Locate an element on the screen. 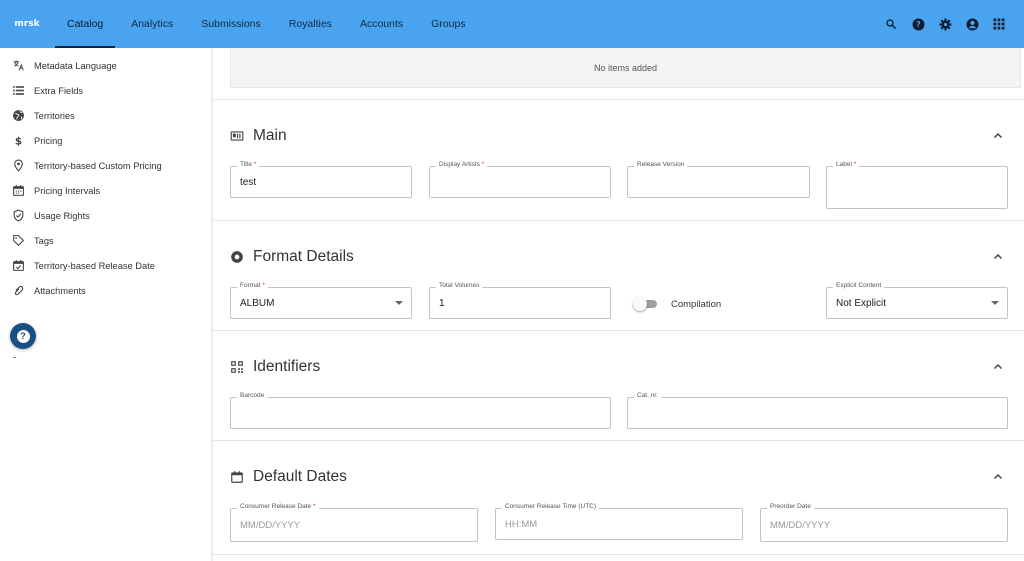 The height and width of the screenshot is (561, 1024). field-label: Label * is located at coordinates (846, 164).